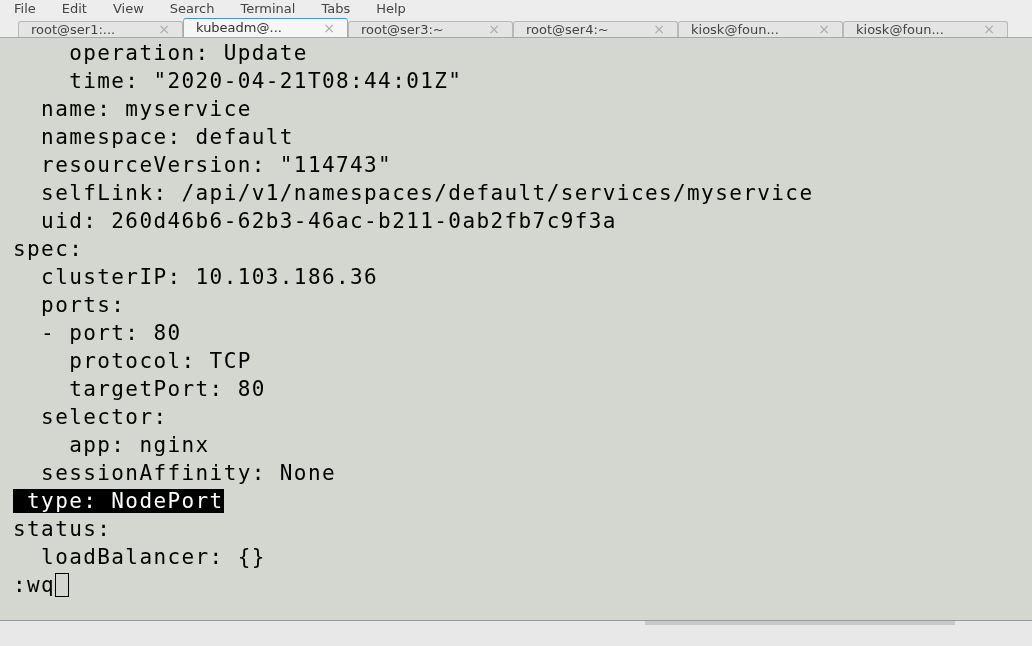 Image resolution: width=1032 pixels, height=646 pixels. I want to click on terminal-line: selector:, so click(104, 417).